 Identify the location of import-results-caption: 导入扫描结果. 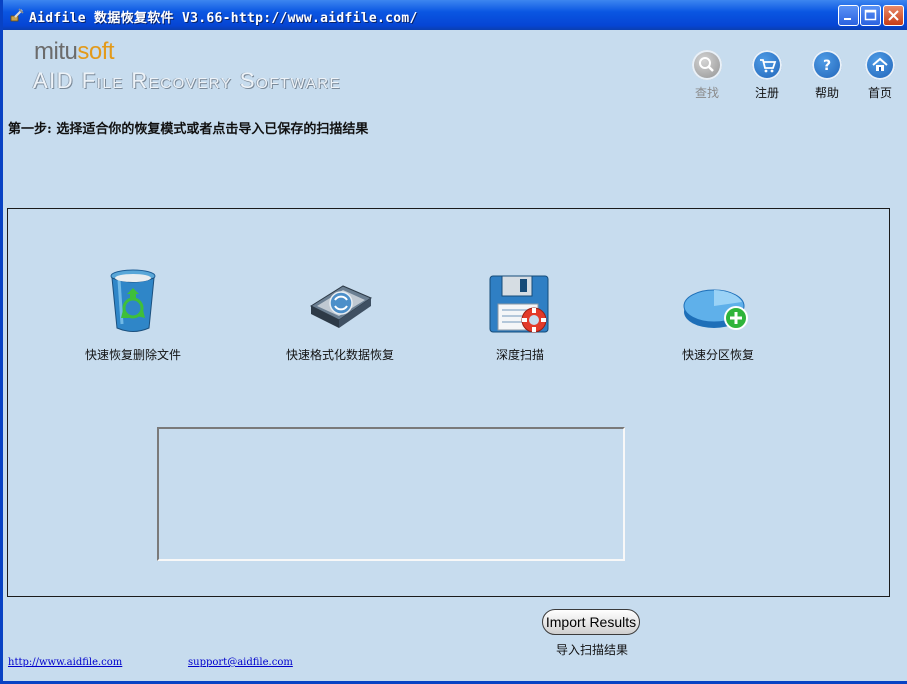
(592, 650).